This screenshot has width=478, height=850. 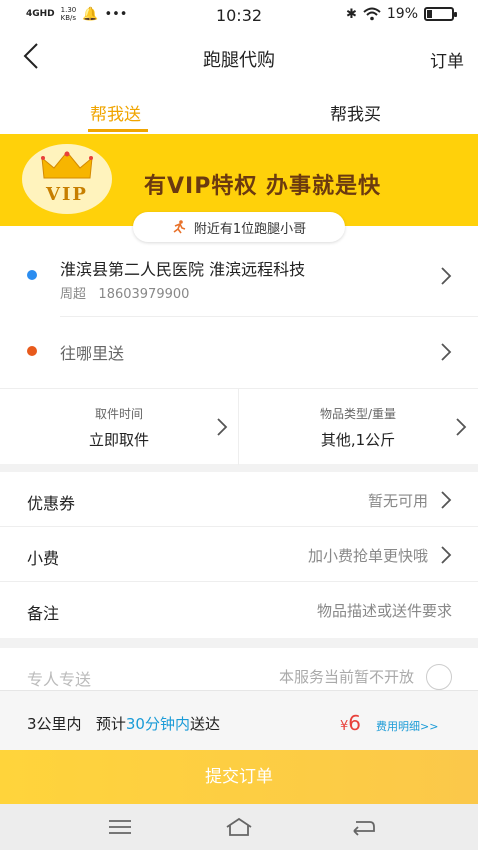 I want to click on page-title: 跑腿代购, so click(x=239, y=60).